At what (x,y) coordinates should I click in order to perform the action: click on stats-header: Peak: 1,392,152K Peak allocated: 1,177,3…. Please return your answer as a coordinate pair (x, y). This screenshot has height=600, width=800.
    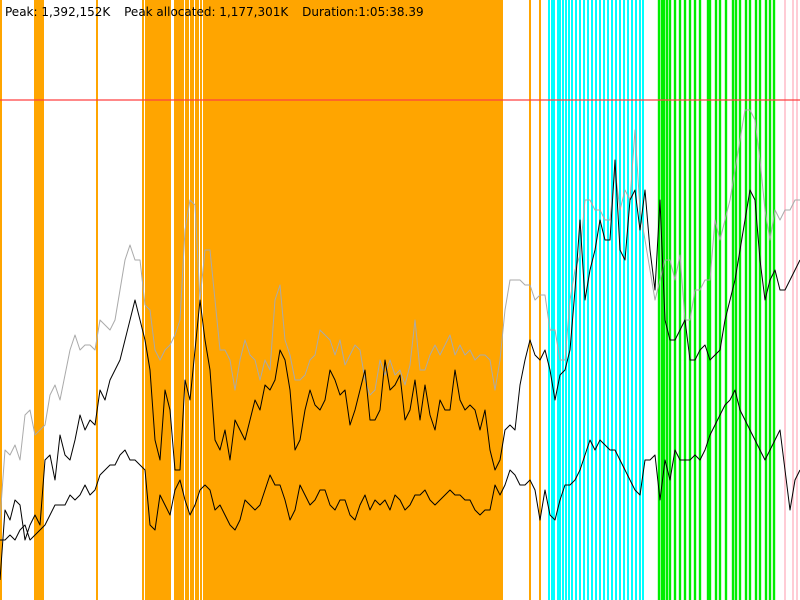
    Looking at the image, I should click on (219, 12).